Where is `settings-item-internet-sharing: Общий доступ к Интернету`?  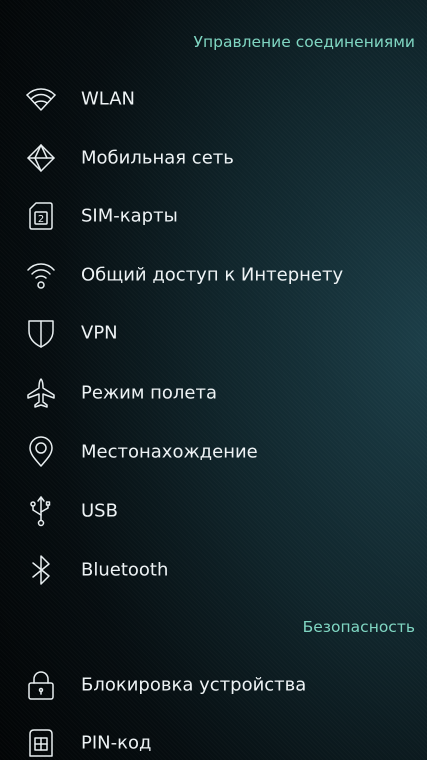 settings-item-internet-sharing: Общий доступ к Интернету is located at coordinates (213, 275).